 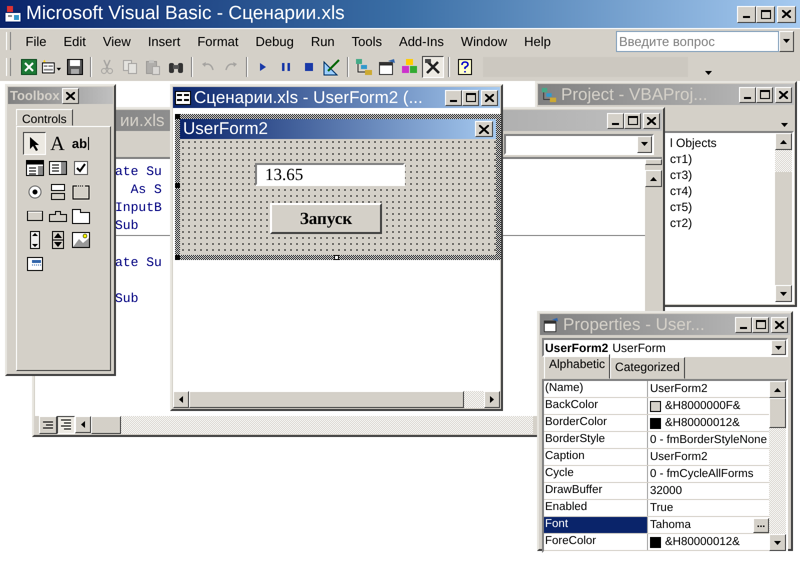 What do you see at coordinates (492, 399) in the screenshot?
I see `scroll-right-icon` at bounding box center [492, 399].